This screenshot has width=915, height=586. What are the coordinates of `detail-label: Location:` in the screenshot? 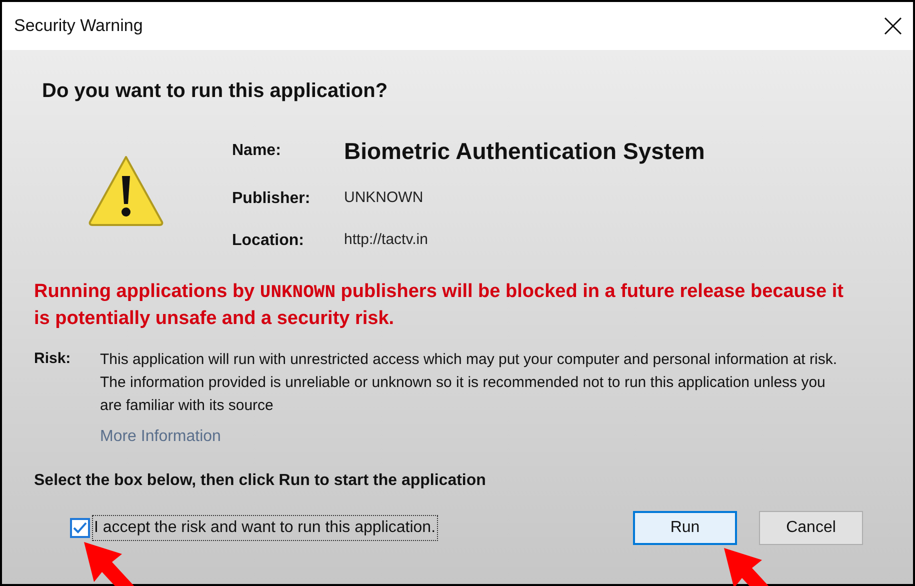 It's located at (268, 240).